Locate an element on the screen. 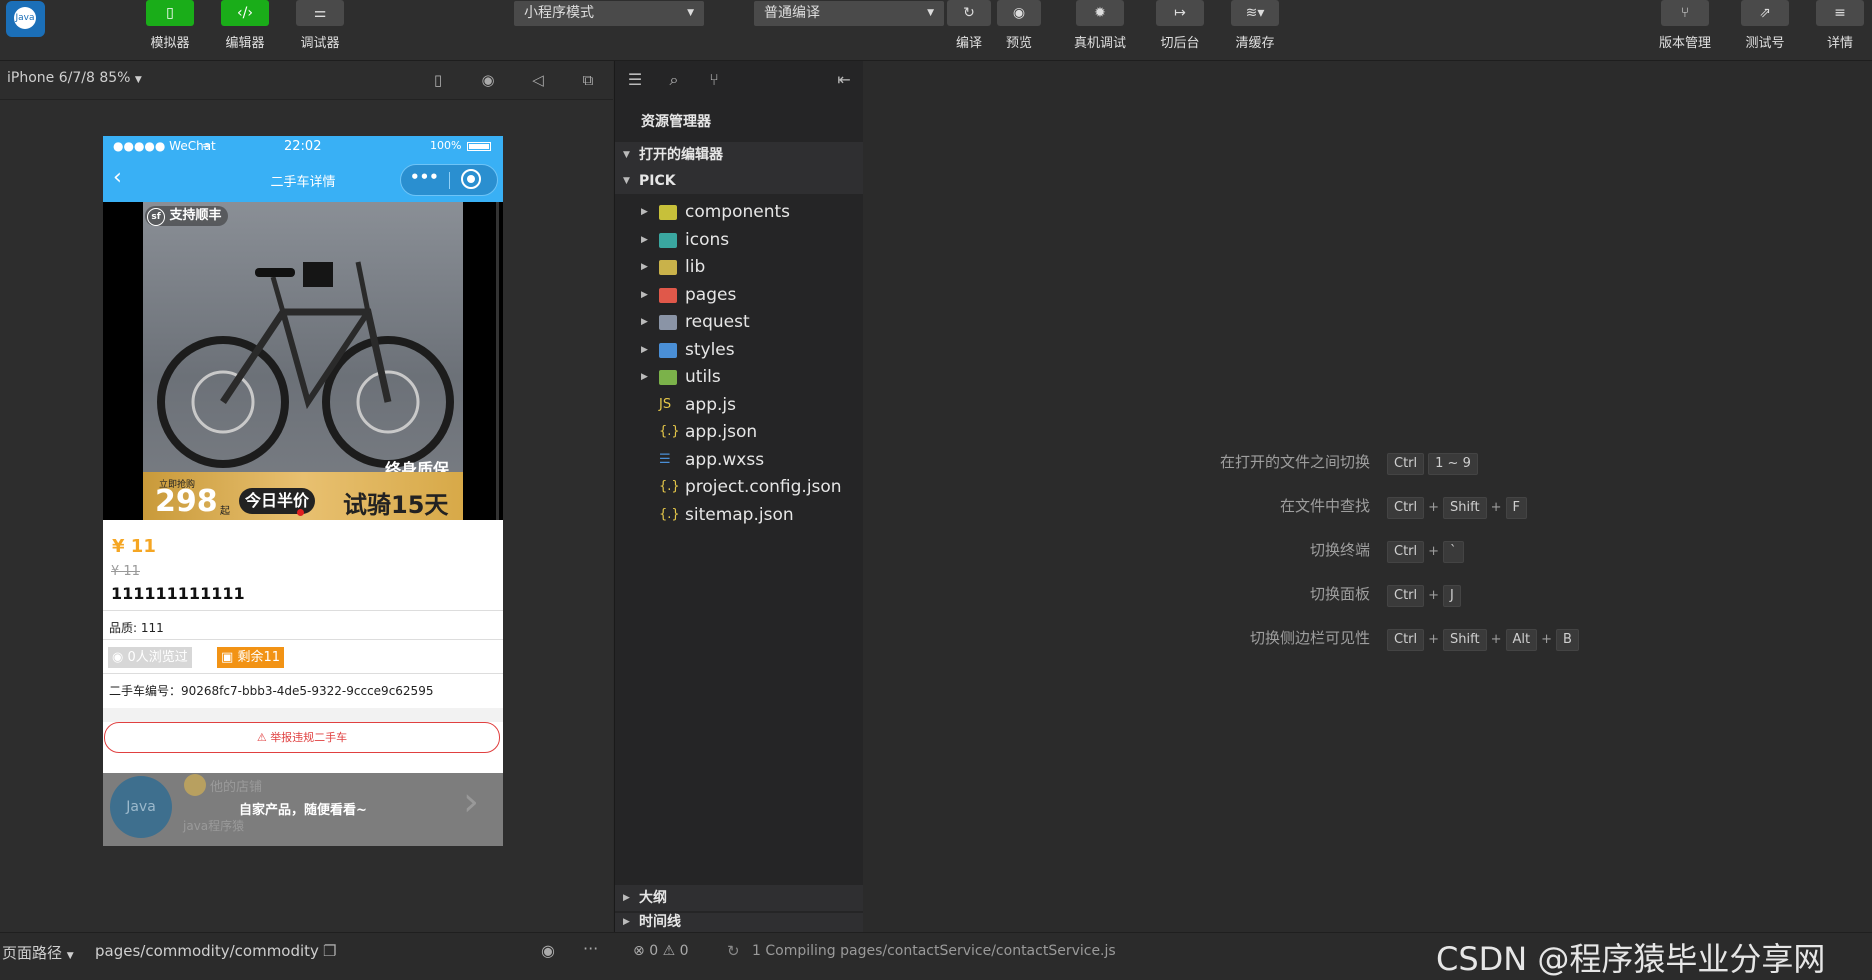  file-name: request is located at coordinates (717, 322).